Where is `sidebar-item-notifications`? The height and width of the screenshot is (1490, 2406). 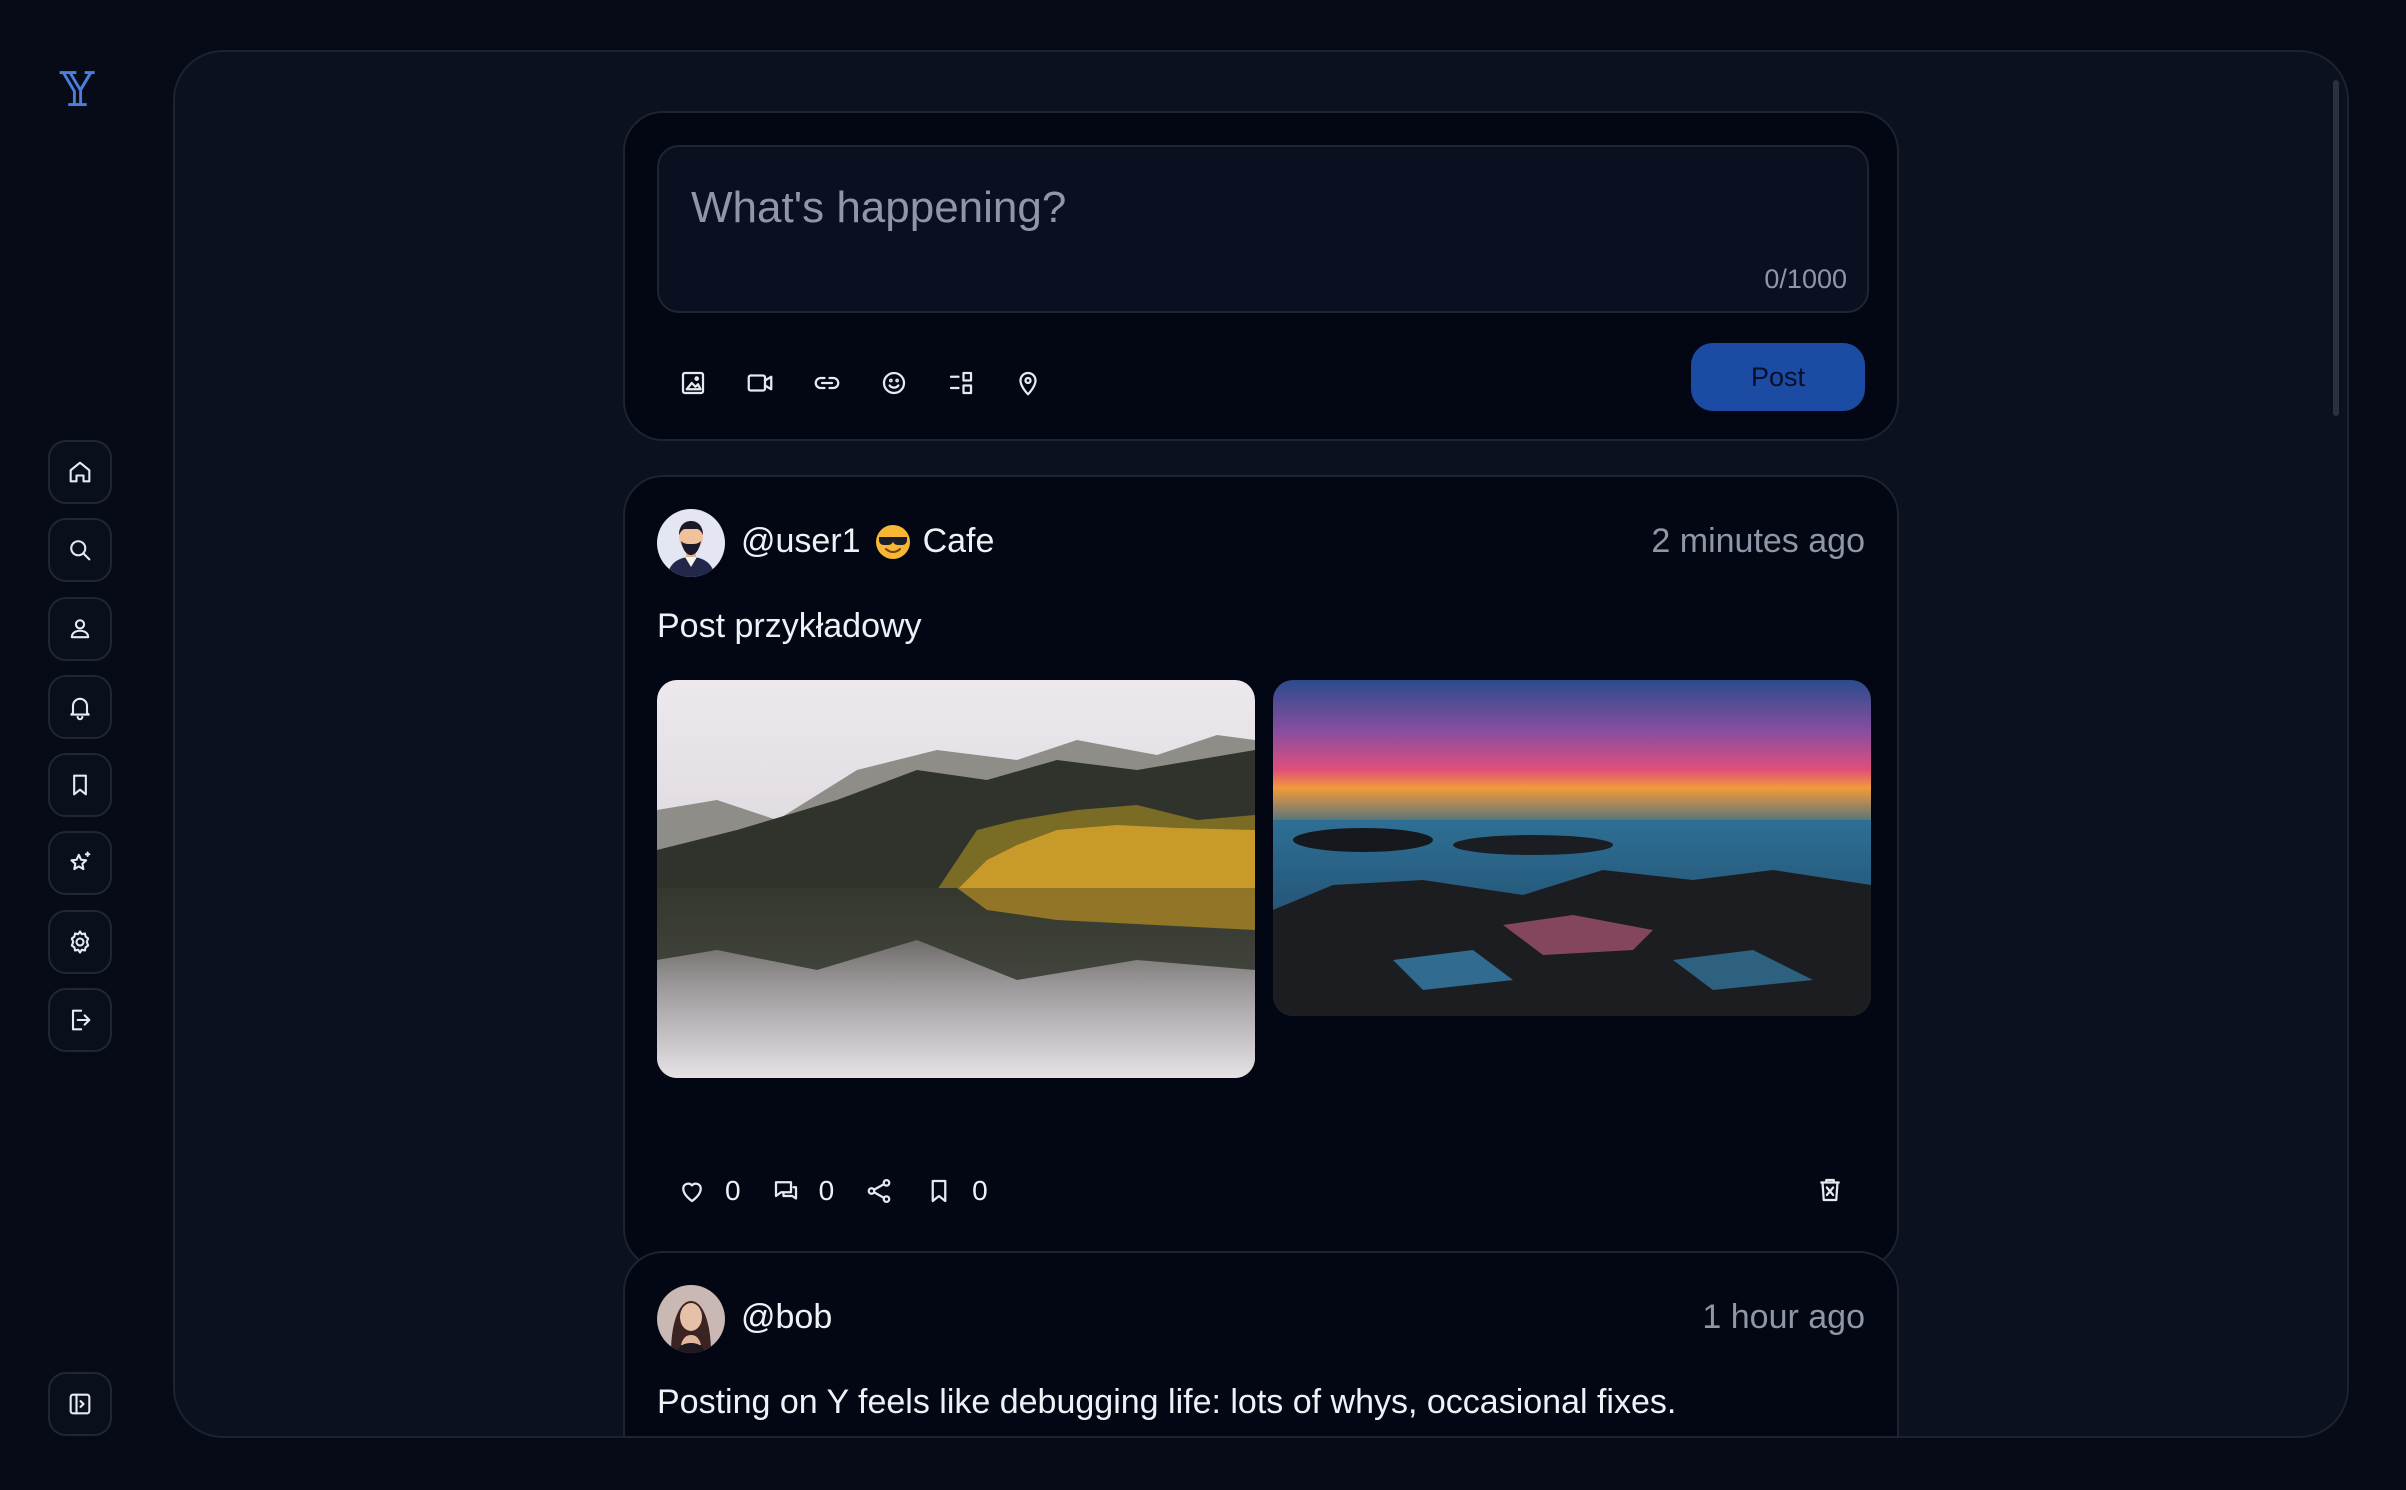
sidebar-item-notifications is located at coordinates (80, 707).